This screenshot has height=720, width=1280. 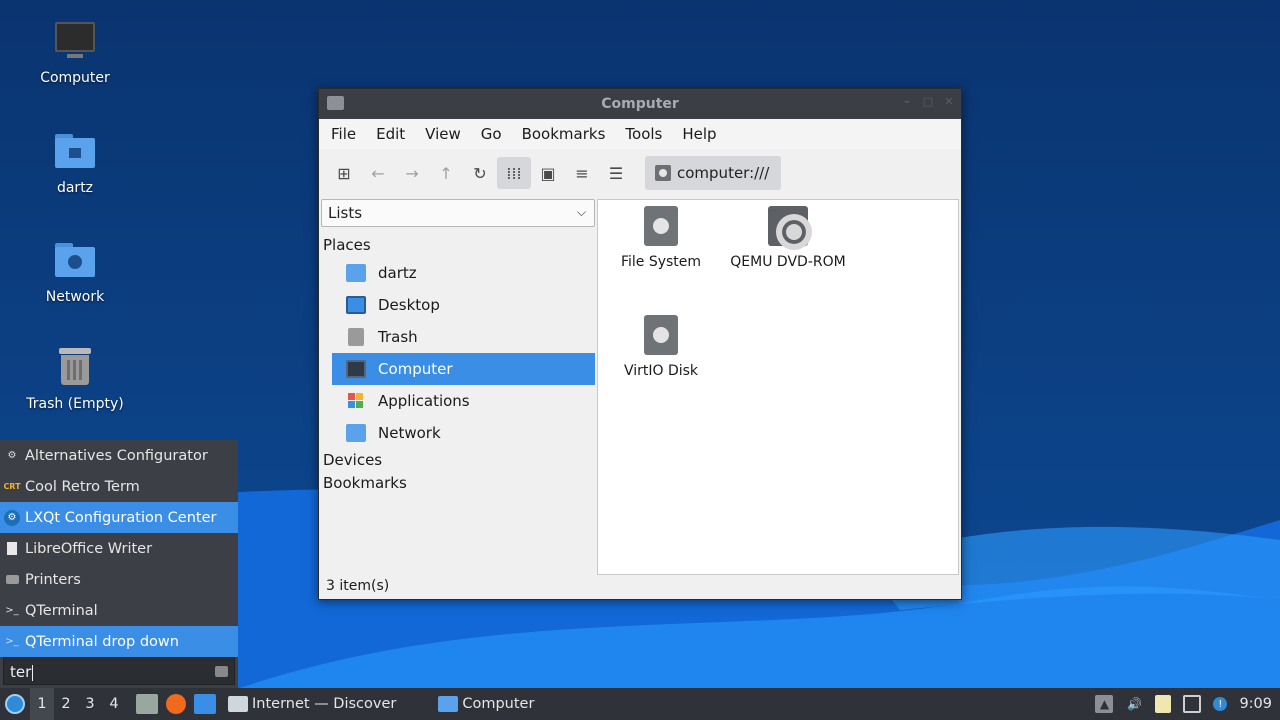 I want to click on sidebar-item-dartz: dartz, so click(x=463, y=273).